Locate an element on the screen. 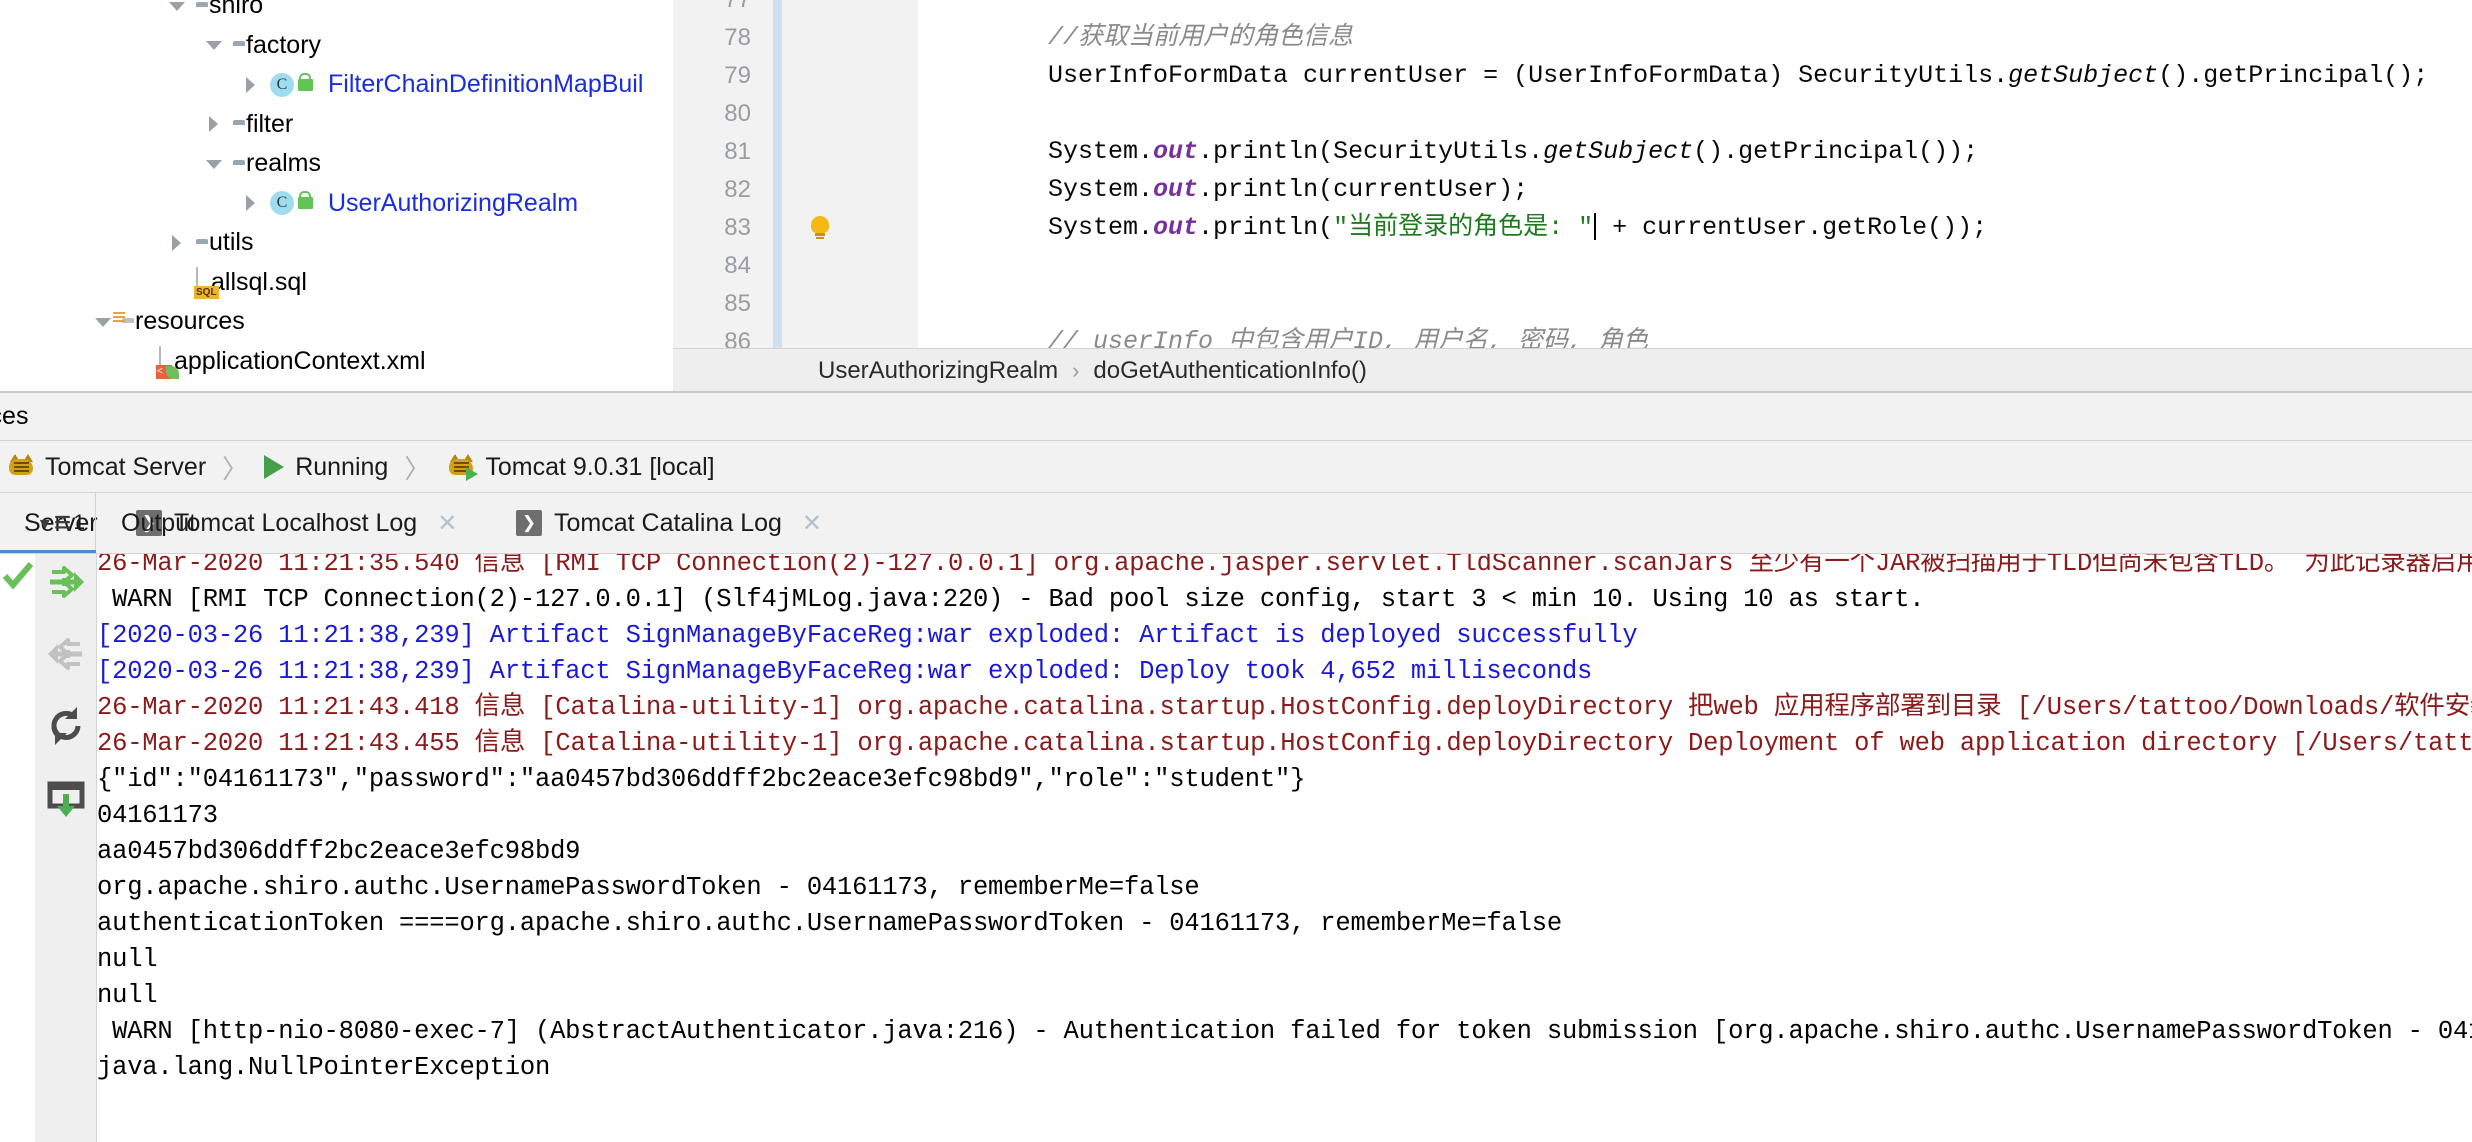 This screenshot has height=1142, width=2472. sql-file-icon: SQL is located at coordinates (206, 283).